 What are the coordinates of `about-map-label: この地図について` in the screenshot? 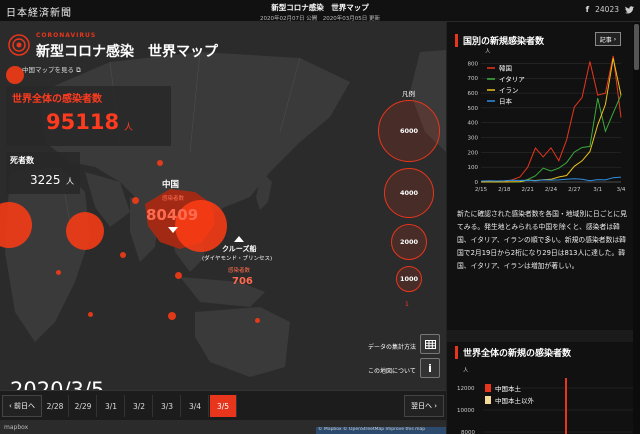 It's located at (392, 371).